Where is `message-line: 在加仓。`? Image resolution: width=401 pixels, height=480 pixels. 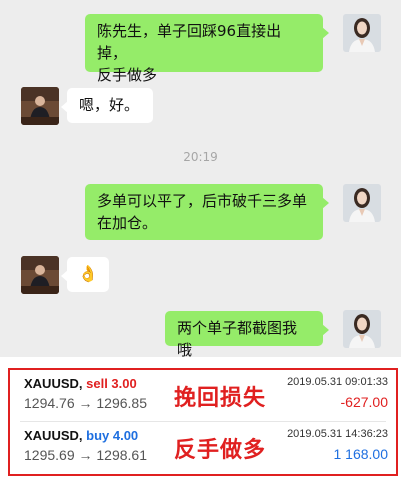 message-line: 在加仓。 is located at coordinates (127, 223).